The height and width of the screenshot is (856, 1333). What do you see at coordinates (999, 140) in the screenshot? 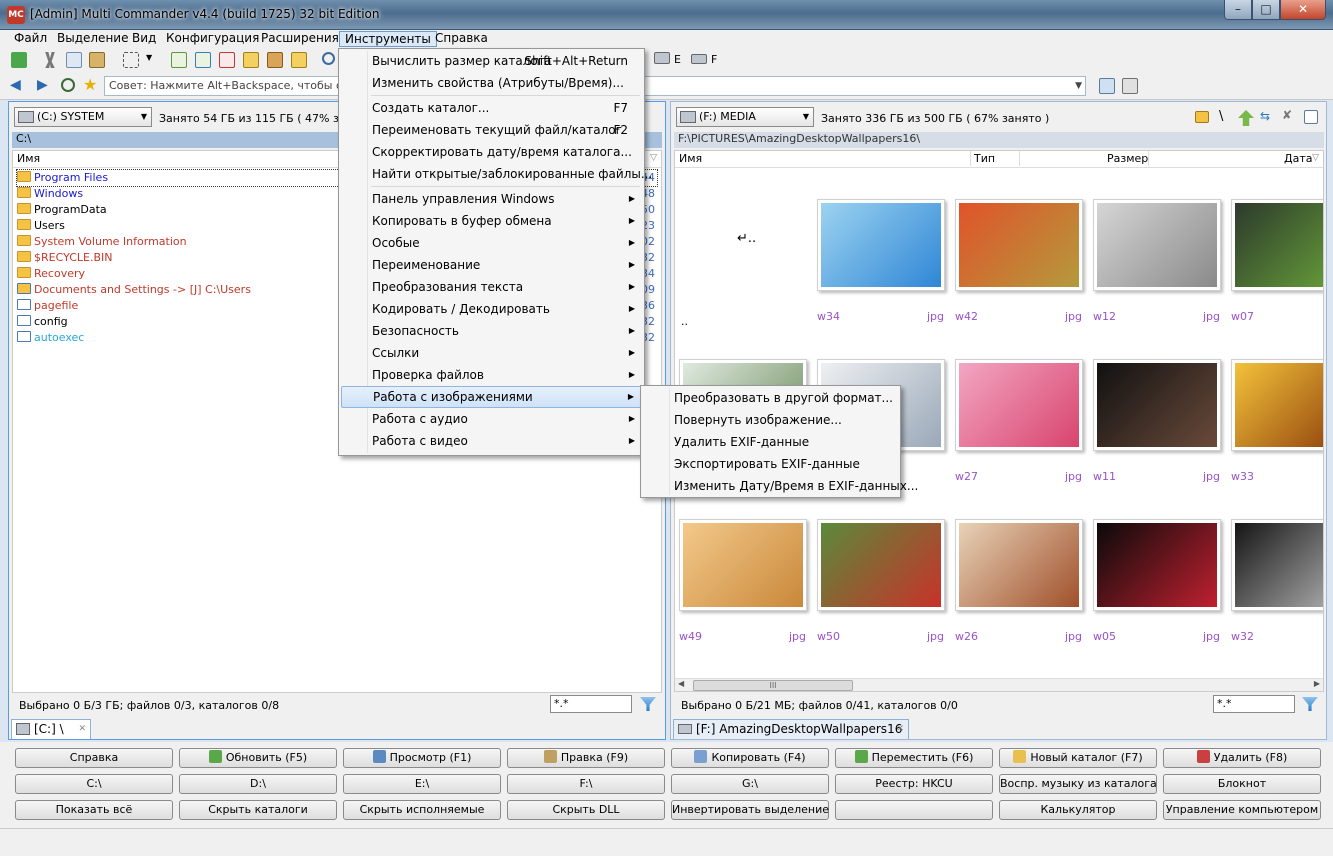
I see `right-path-bar: F:\PICTURES\AmazingDesktopWallpapers16\` at bounding box center [999, 140].